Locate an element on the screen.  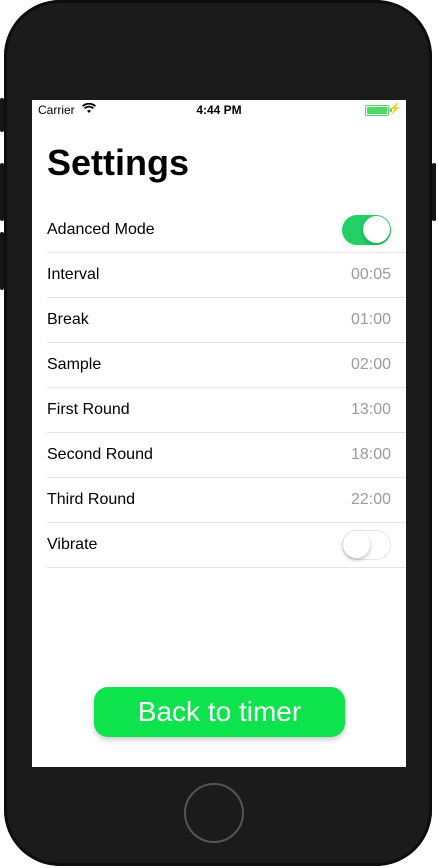
setting-row-interval: Interval 00:05 is located at coordinates (226, 275).